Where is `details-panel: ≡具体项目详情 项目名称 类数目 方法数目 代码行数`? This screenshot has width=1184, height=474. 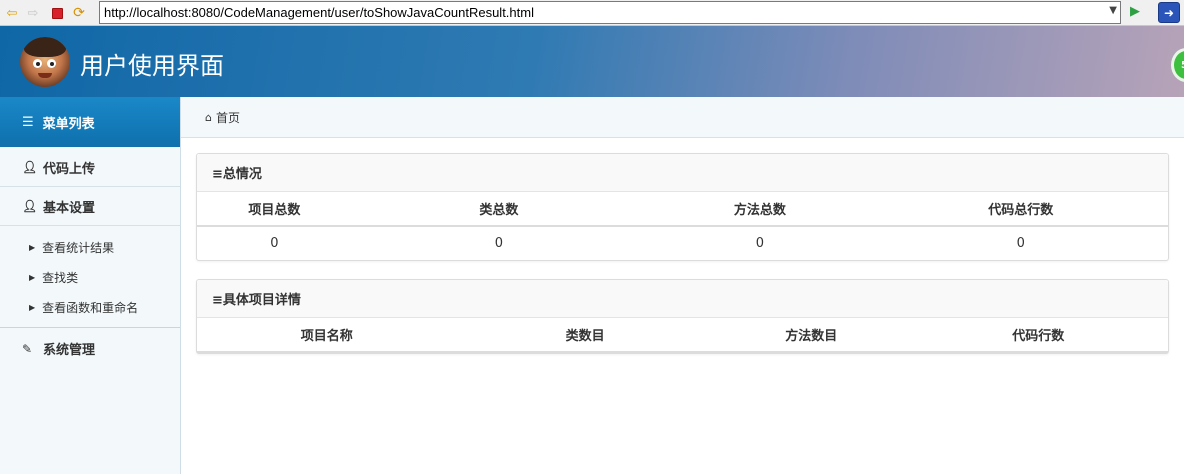
details-panel: ≡具体项目详情 项目名称 类数目 方法数目 代码行数 is located at coordinates (682, 316).